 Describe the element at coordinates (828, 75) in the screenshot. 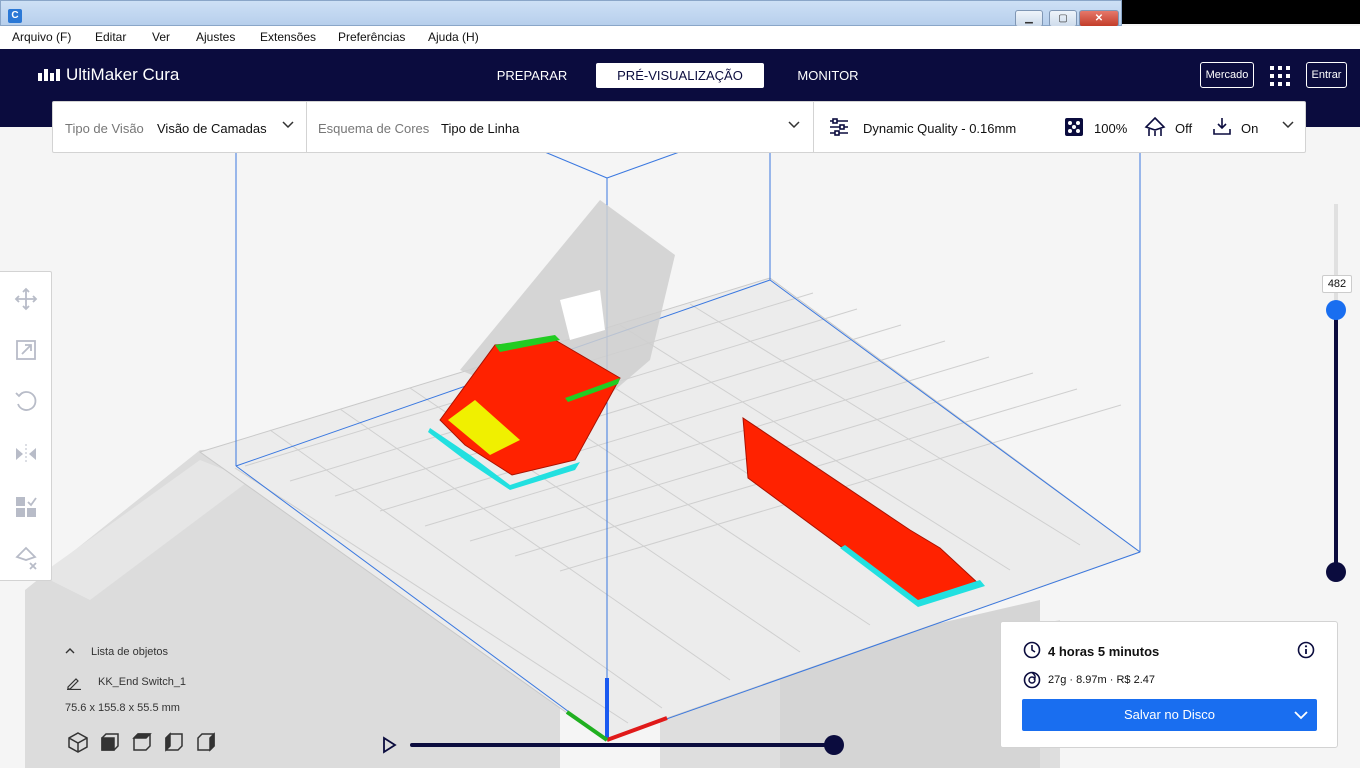

I see `tab-monitor: MONITOR` at that location.